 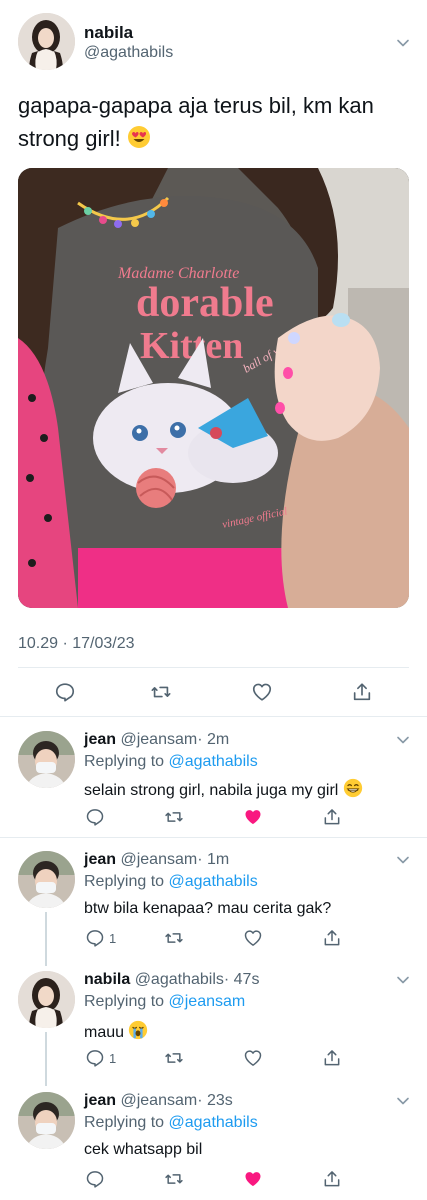 I want to click on tweet-timestamp: 10.29 · 17/03/23, so click(x=76, y=644).